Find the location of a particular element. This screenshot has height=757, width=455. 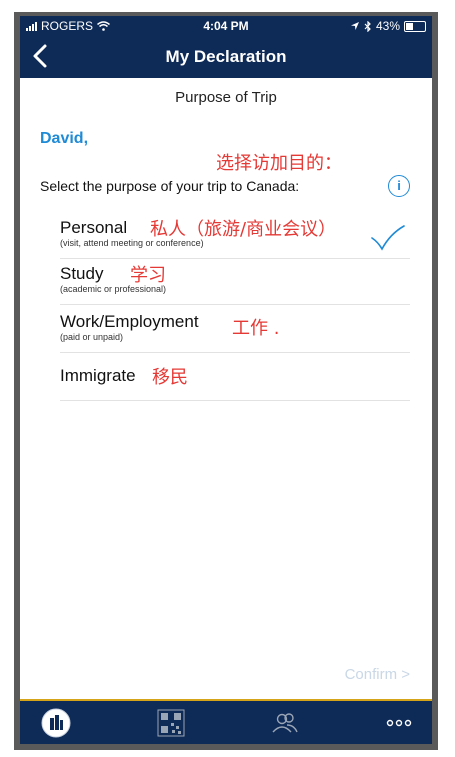

status-right: 43% is located at coordinates (388, 26).